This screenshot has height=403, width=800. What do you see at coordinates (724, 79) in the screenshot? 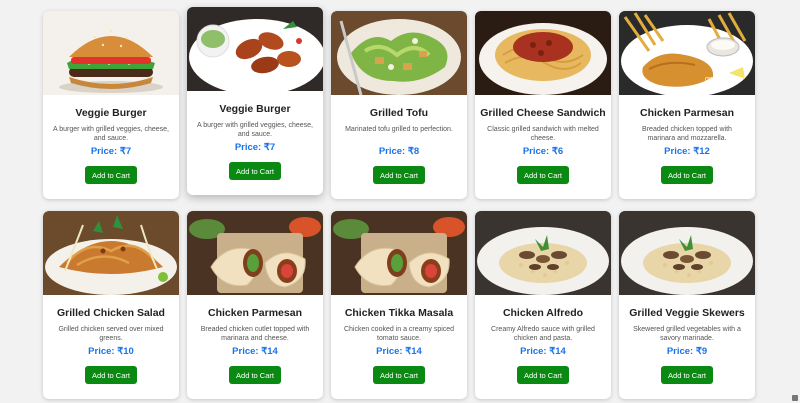
I see `watermark: gettyimages` at bounding box center [724, 79].